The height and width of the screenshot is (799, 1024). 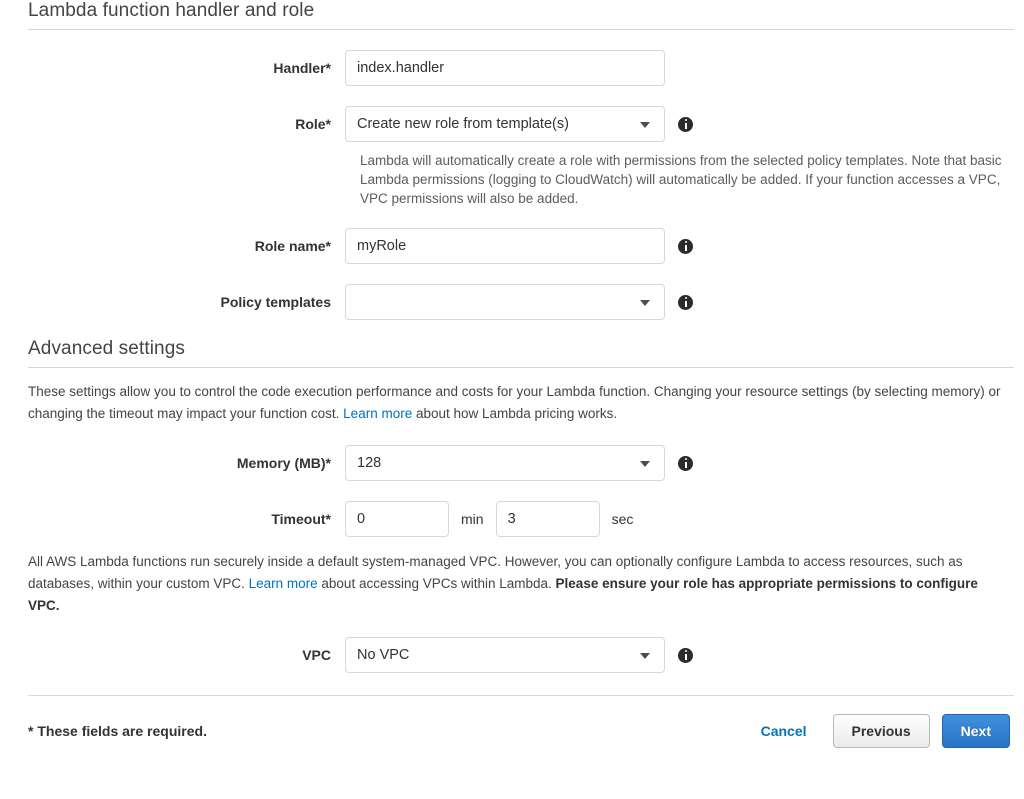 I want to click on form-row-timeout: Timeout* min sec, so click(x=512, y=519).